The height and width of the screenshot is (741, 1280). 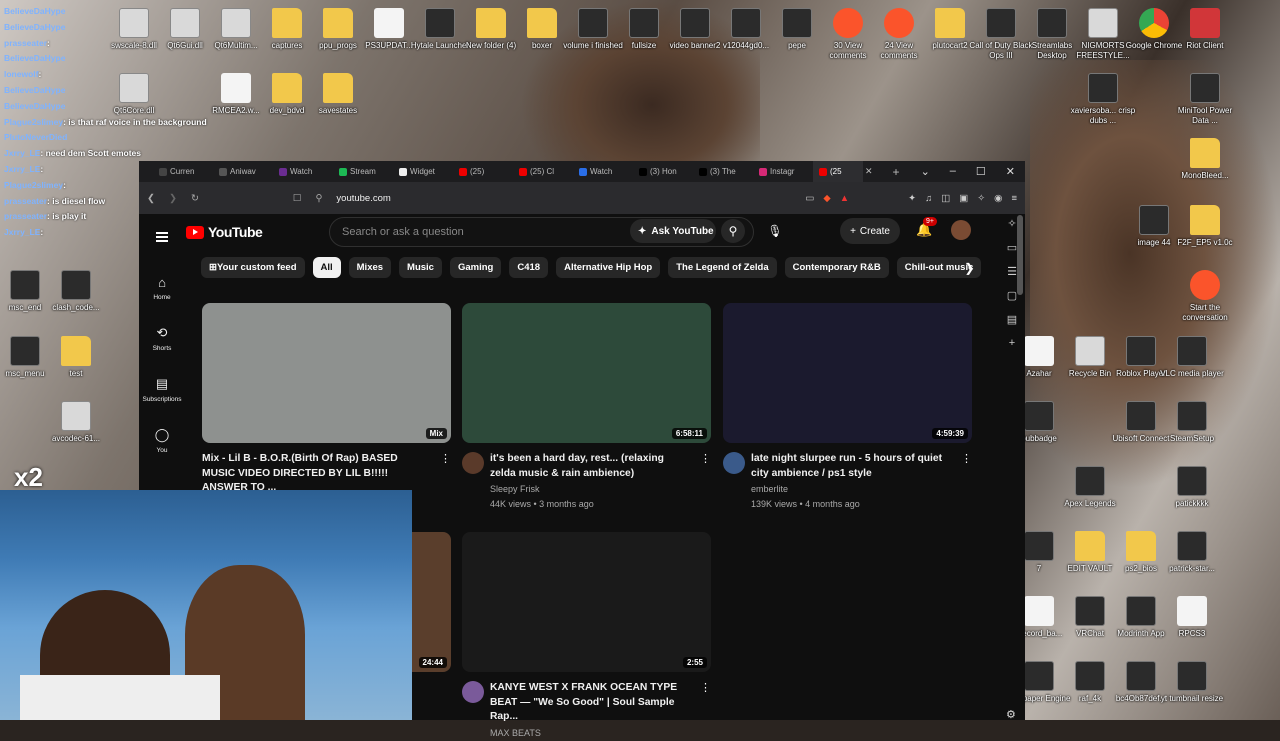 What do you see at coordinates (318, 198) in the screenshot?
I see `site-info-icon: ⚲` at bounding box center [318, 198].